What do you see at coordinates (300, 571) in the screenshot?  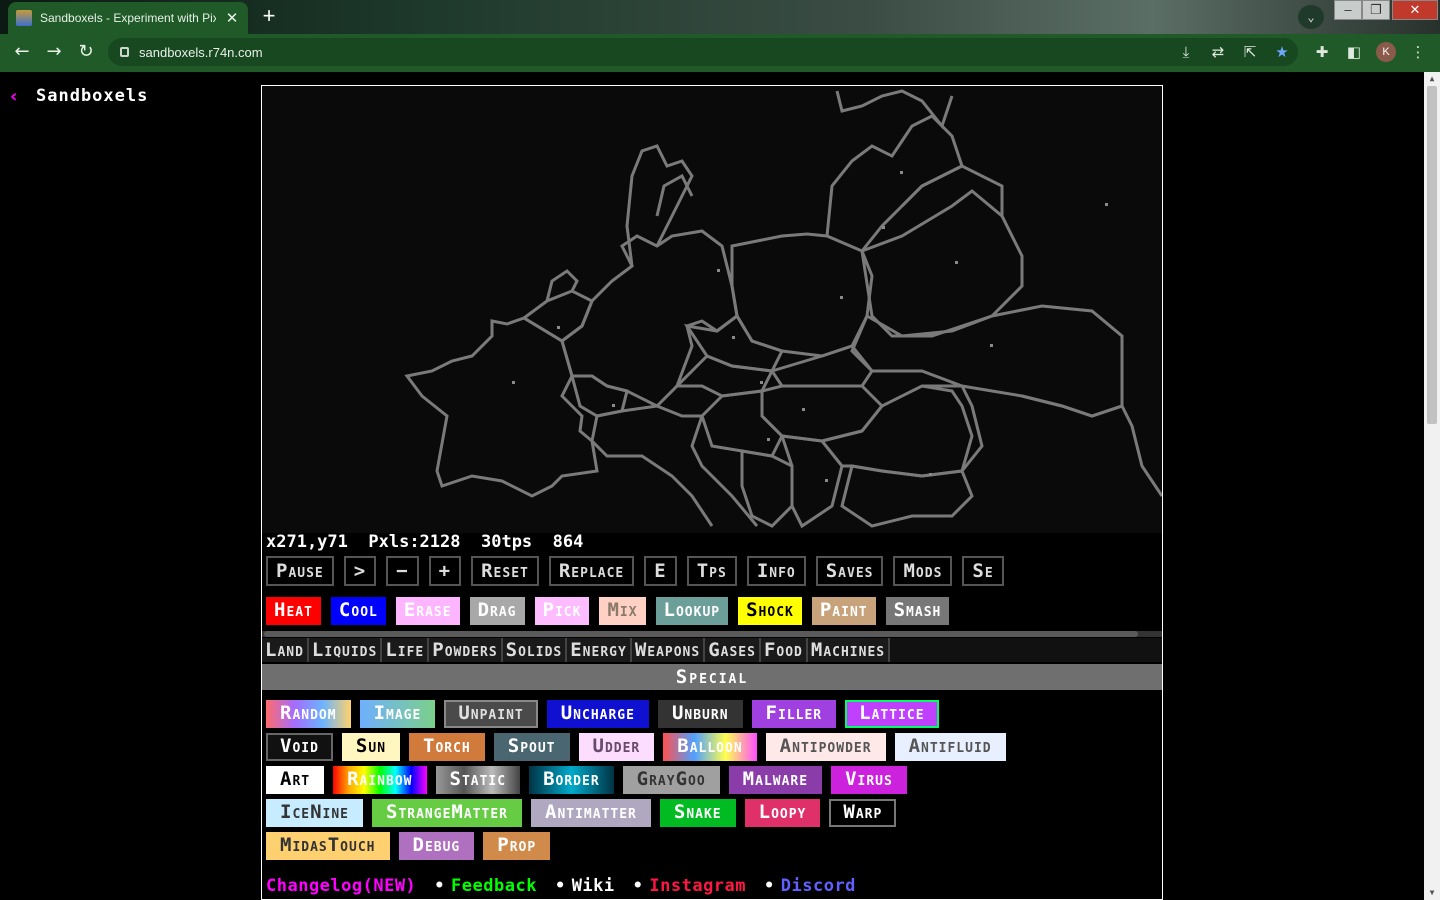 I see `control-pause-button: Pause` at bounding box center [300, 571].